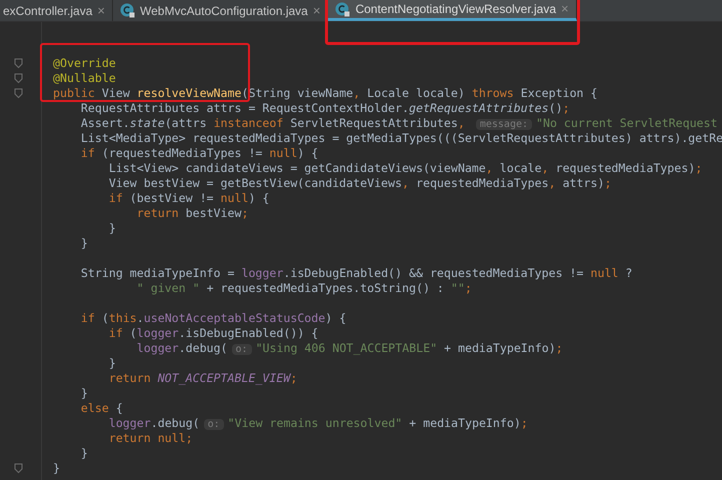 The image size is (722, 480). What do you see at coordinates (192, 213) in the screenshot?
I see `code-line: return bestView;` at bounding box center [192, 213].